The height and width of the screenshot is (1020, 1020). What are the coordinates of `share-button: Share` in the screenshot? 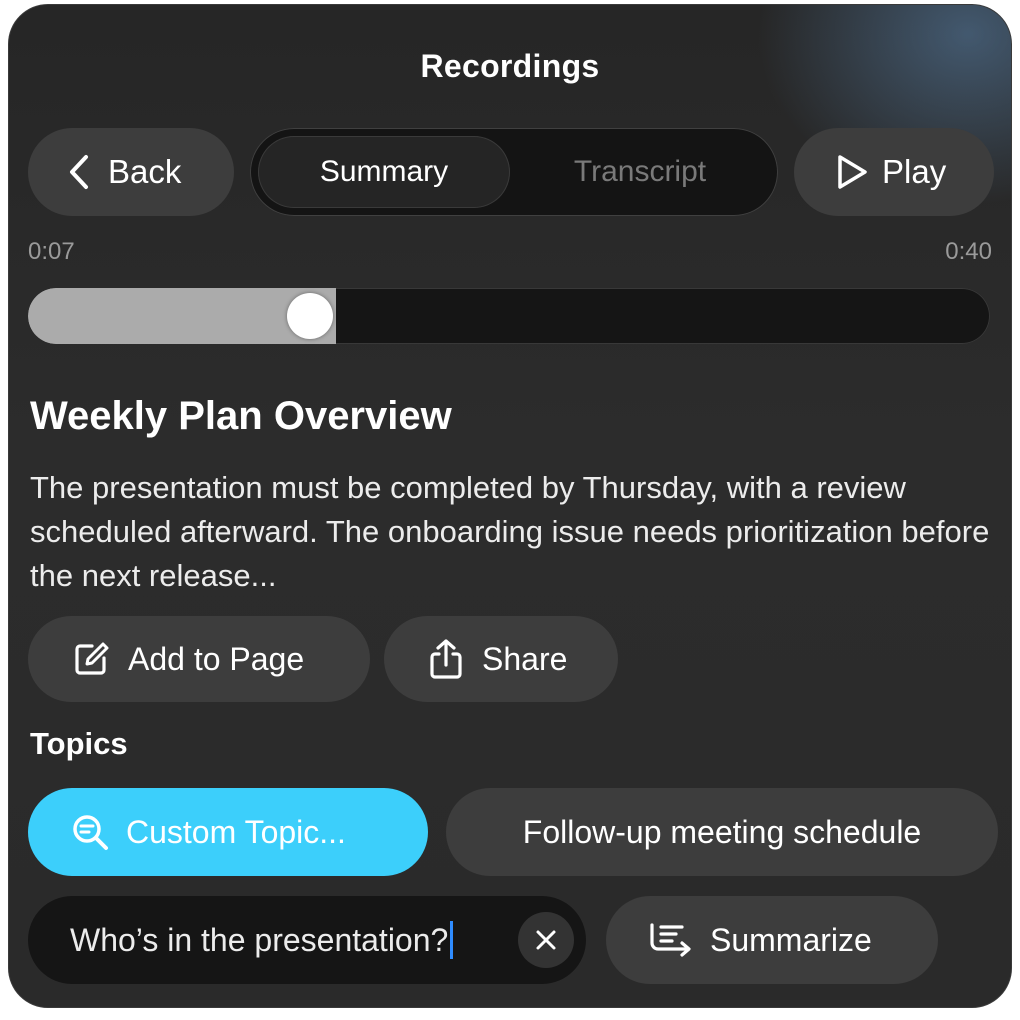 It's located at (501, 659).